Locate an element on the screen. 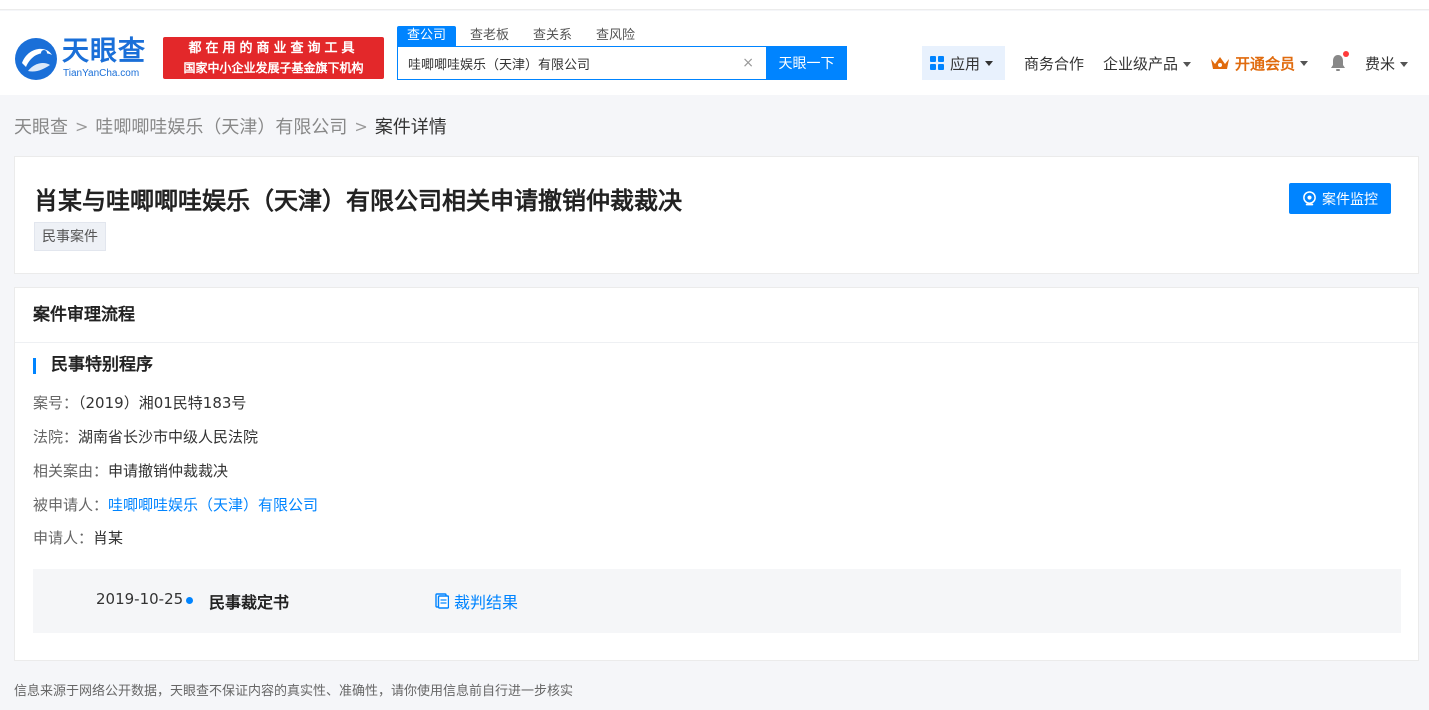 Image resolution: width=1429 pixels, height=710 pixels. case-number-label: 案号： is located at coordinates (56, 403).